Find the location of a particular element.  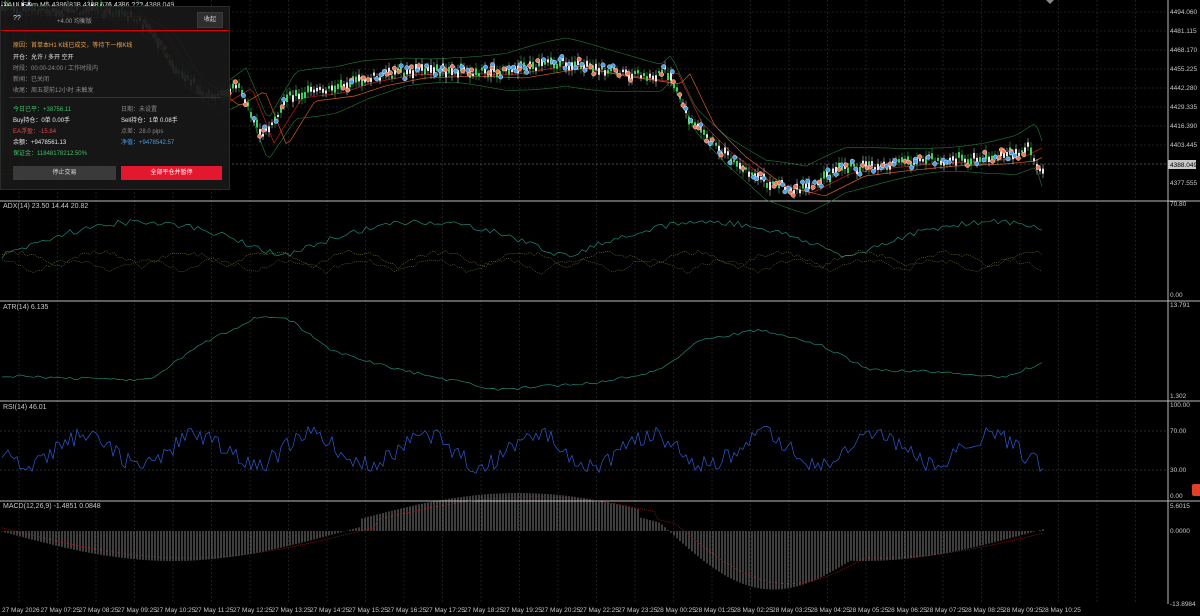

adx-label: ADX(14) 23.50 14.44 20.82 is located at coordinates (45, 206).